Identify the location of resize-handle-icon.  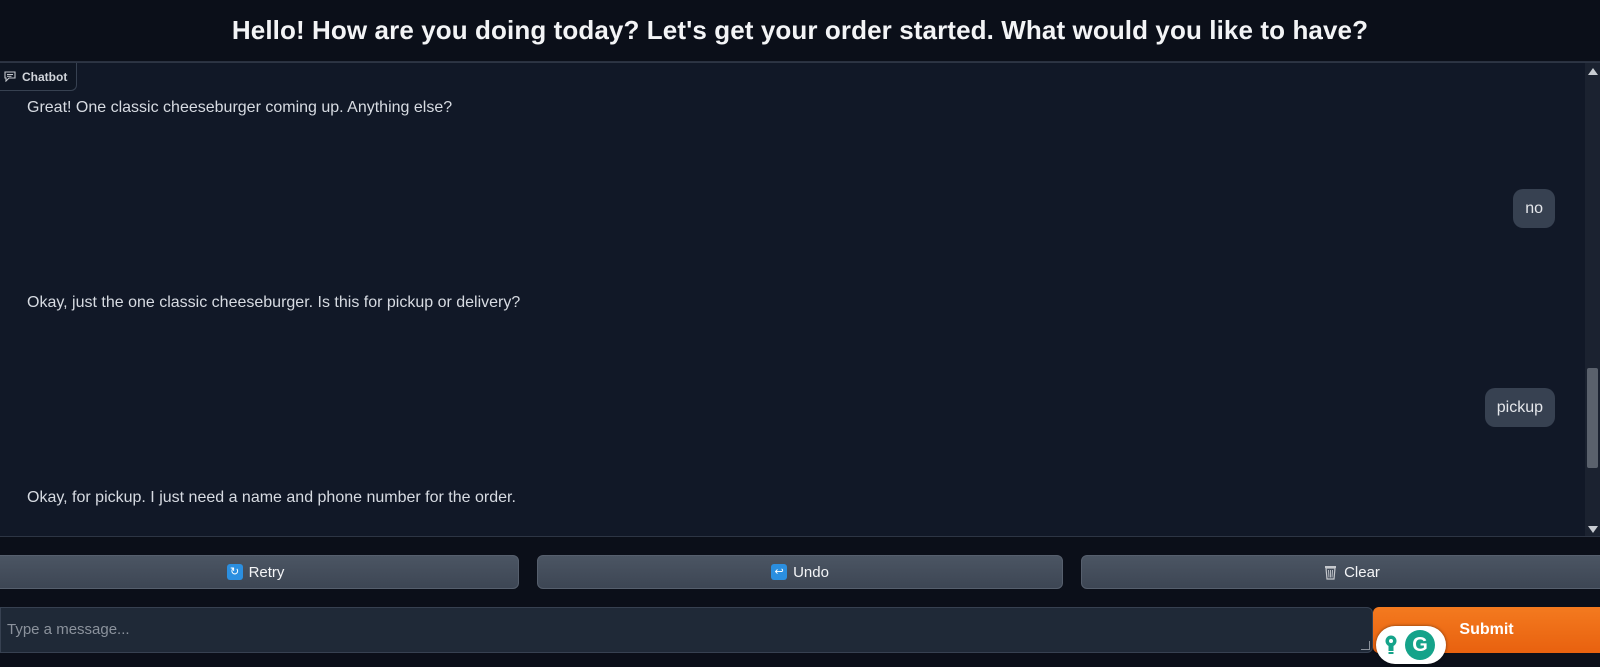
(1365, 645).